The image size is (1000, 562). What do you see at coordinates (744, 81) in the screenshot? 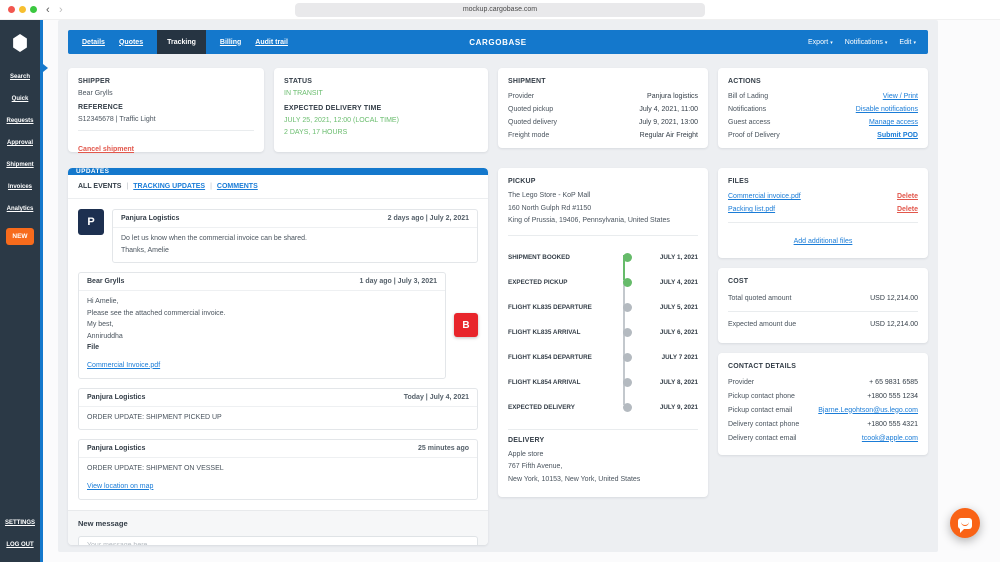
I see `actions-title: ACTIONS` at bounding box center [744, 81].